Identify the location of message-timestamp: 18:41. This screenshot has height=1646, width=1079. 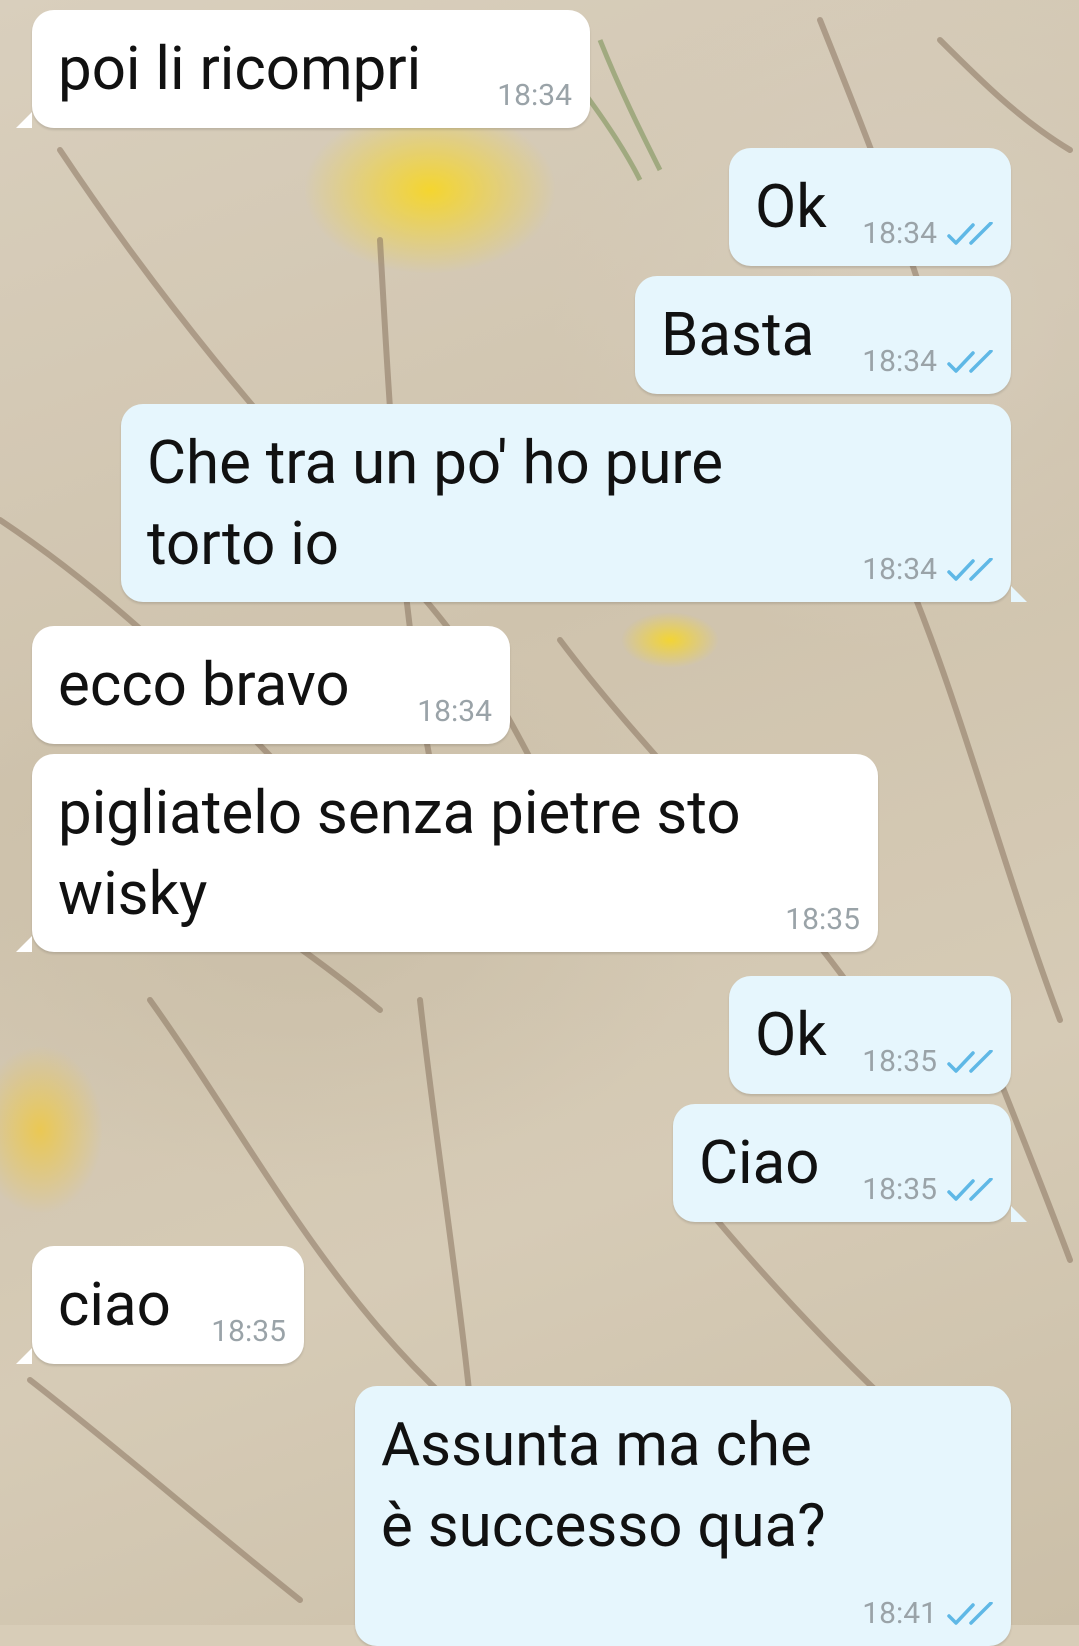
(899, 1613).